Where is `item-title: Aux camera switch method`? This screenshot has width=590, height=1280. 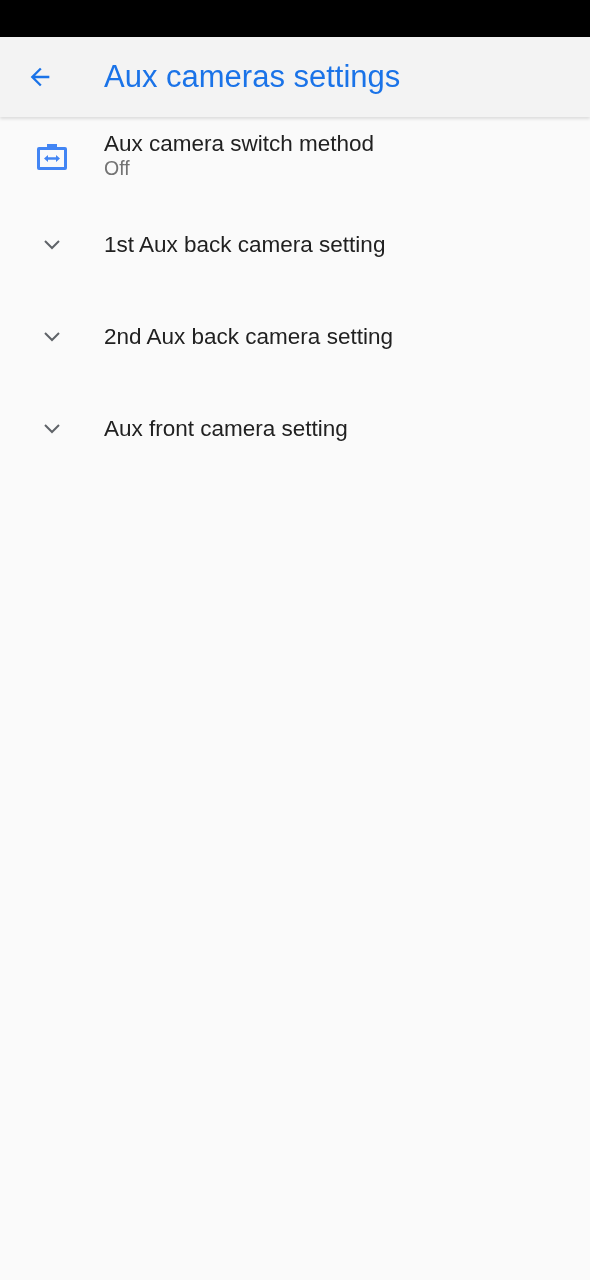 item-title: Aux camera switch method is located at coordinates (240, 143).